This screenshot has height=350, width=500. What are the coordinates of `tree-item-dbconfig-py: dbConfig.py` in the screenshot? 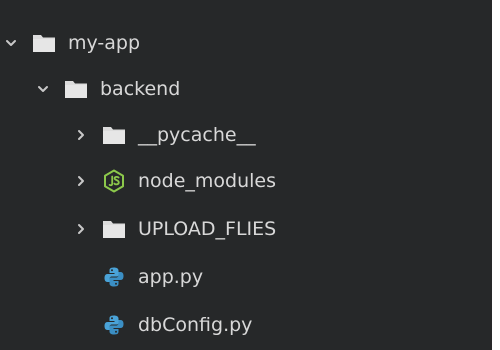 It's located at (246, 325).